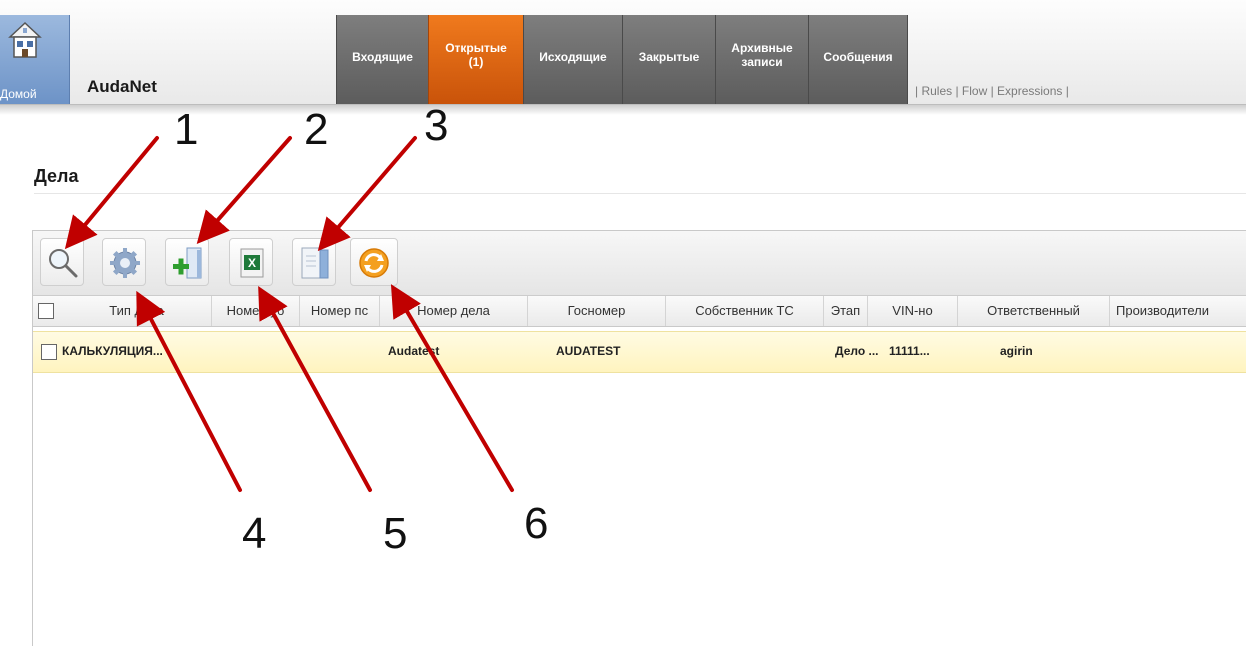 This screenshot has width=1246, height=646. I want to click on annotation-1: 1, so click(186, 129).